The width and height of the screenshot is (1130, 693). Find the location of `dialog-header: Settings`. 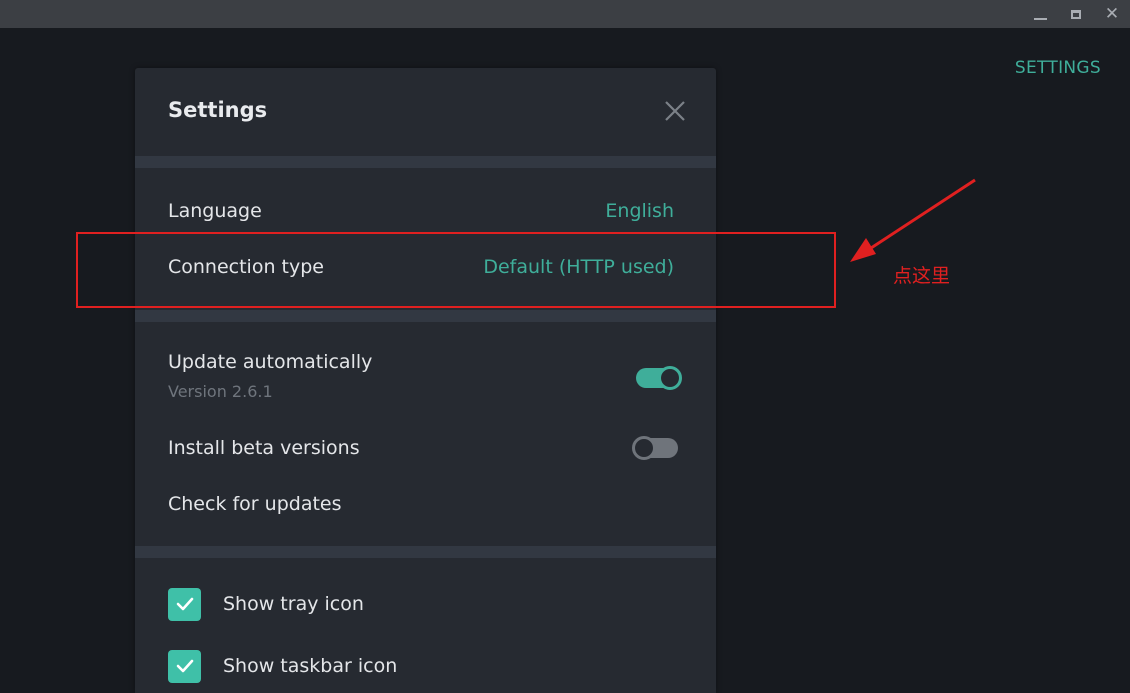

dialog-header: Settings is located at coordinates (425, 112).